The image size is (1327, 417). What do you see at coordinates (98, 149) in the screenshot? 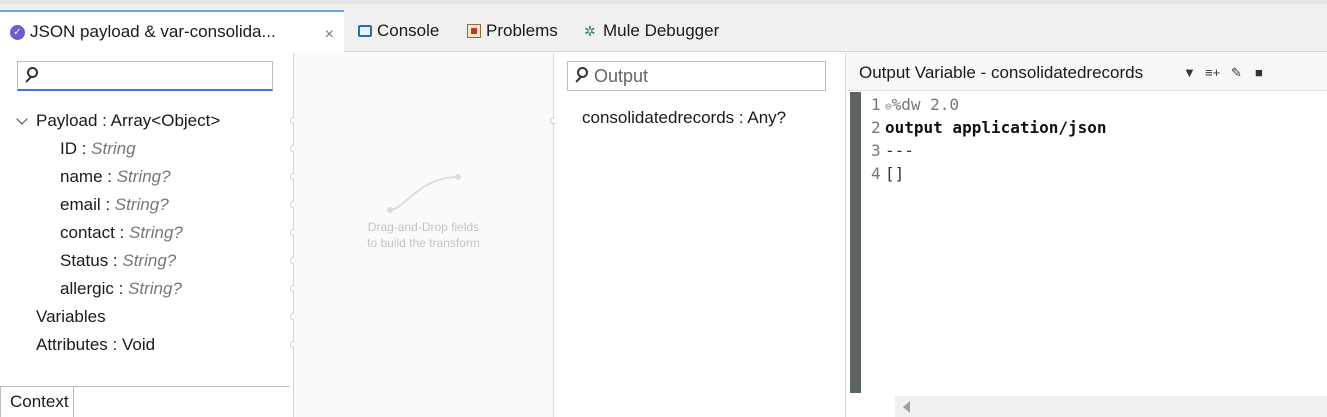
I see `tree-node-field: ID : String` at bounding box center [98, 149].